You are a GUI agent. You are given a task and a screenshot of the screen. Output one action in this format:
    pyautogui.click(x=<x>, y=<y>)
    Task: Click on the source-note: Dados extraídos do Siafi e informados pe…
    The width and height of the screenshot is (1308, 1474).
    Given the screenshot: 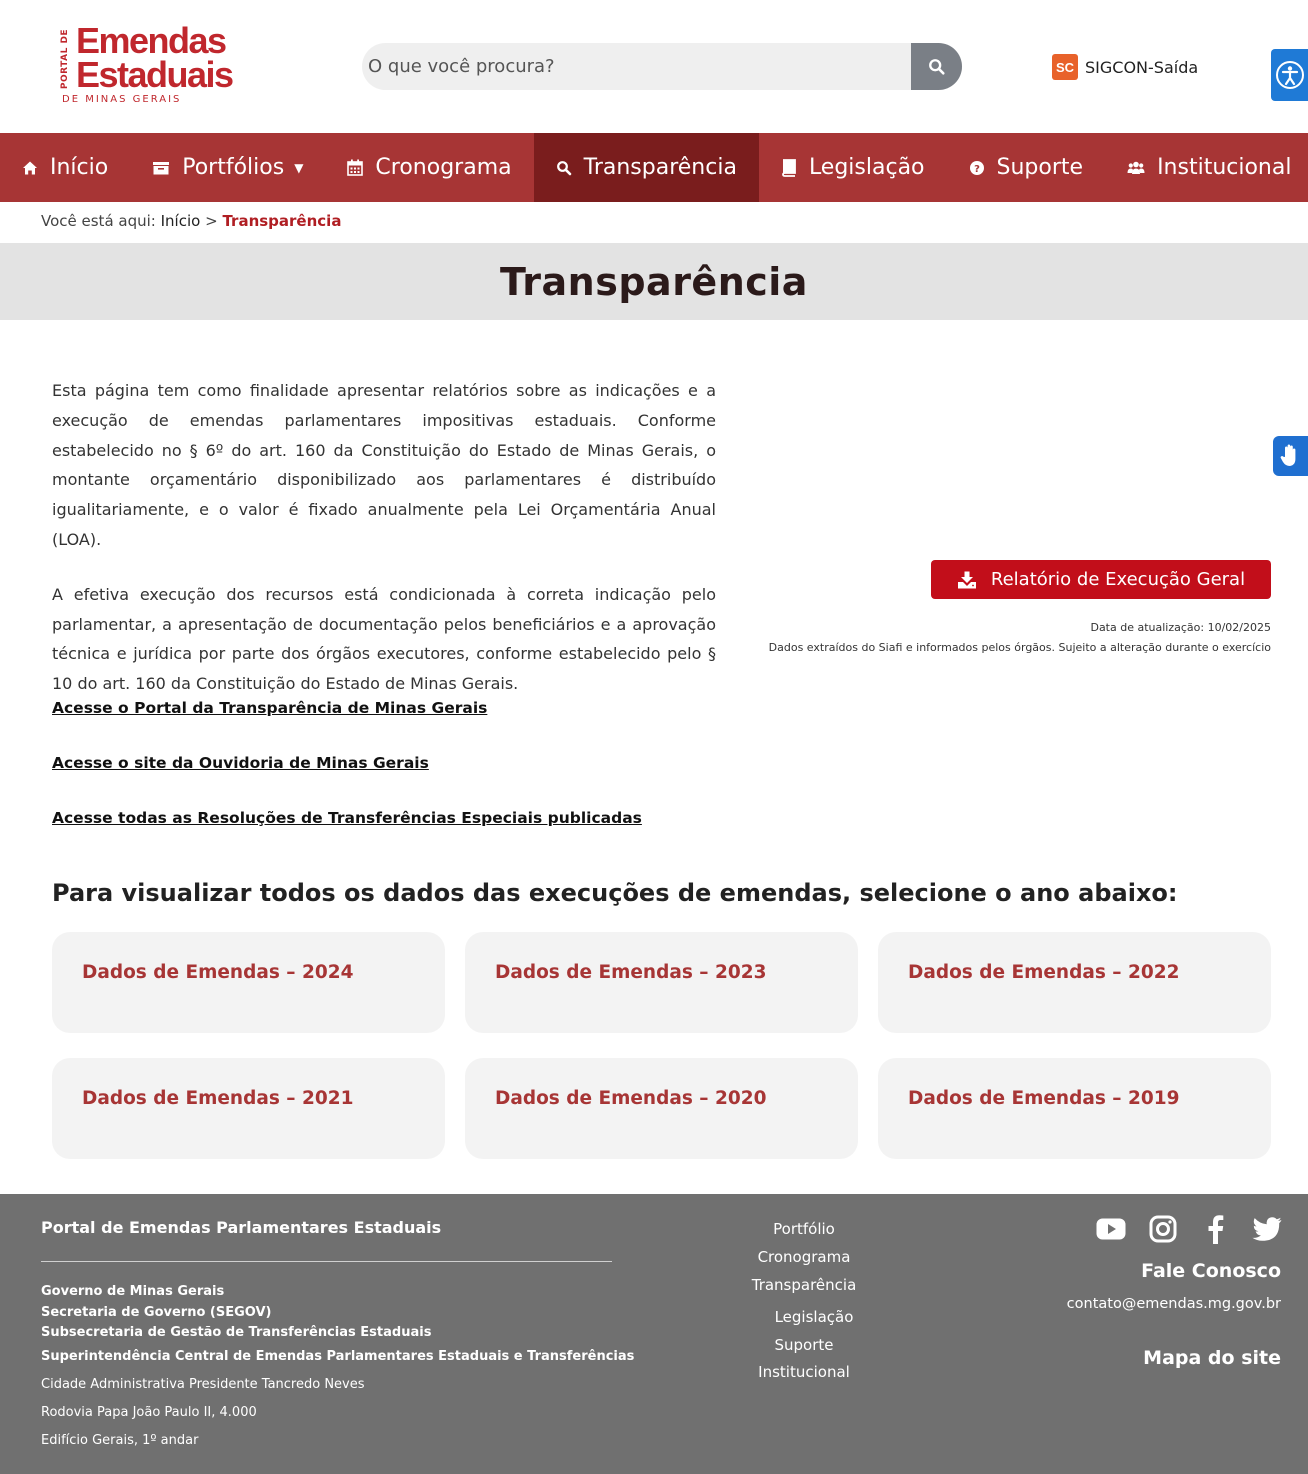 What is the action you would take?
    pyautogui.click(x=1019, y=647)
    